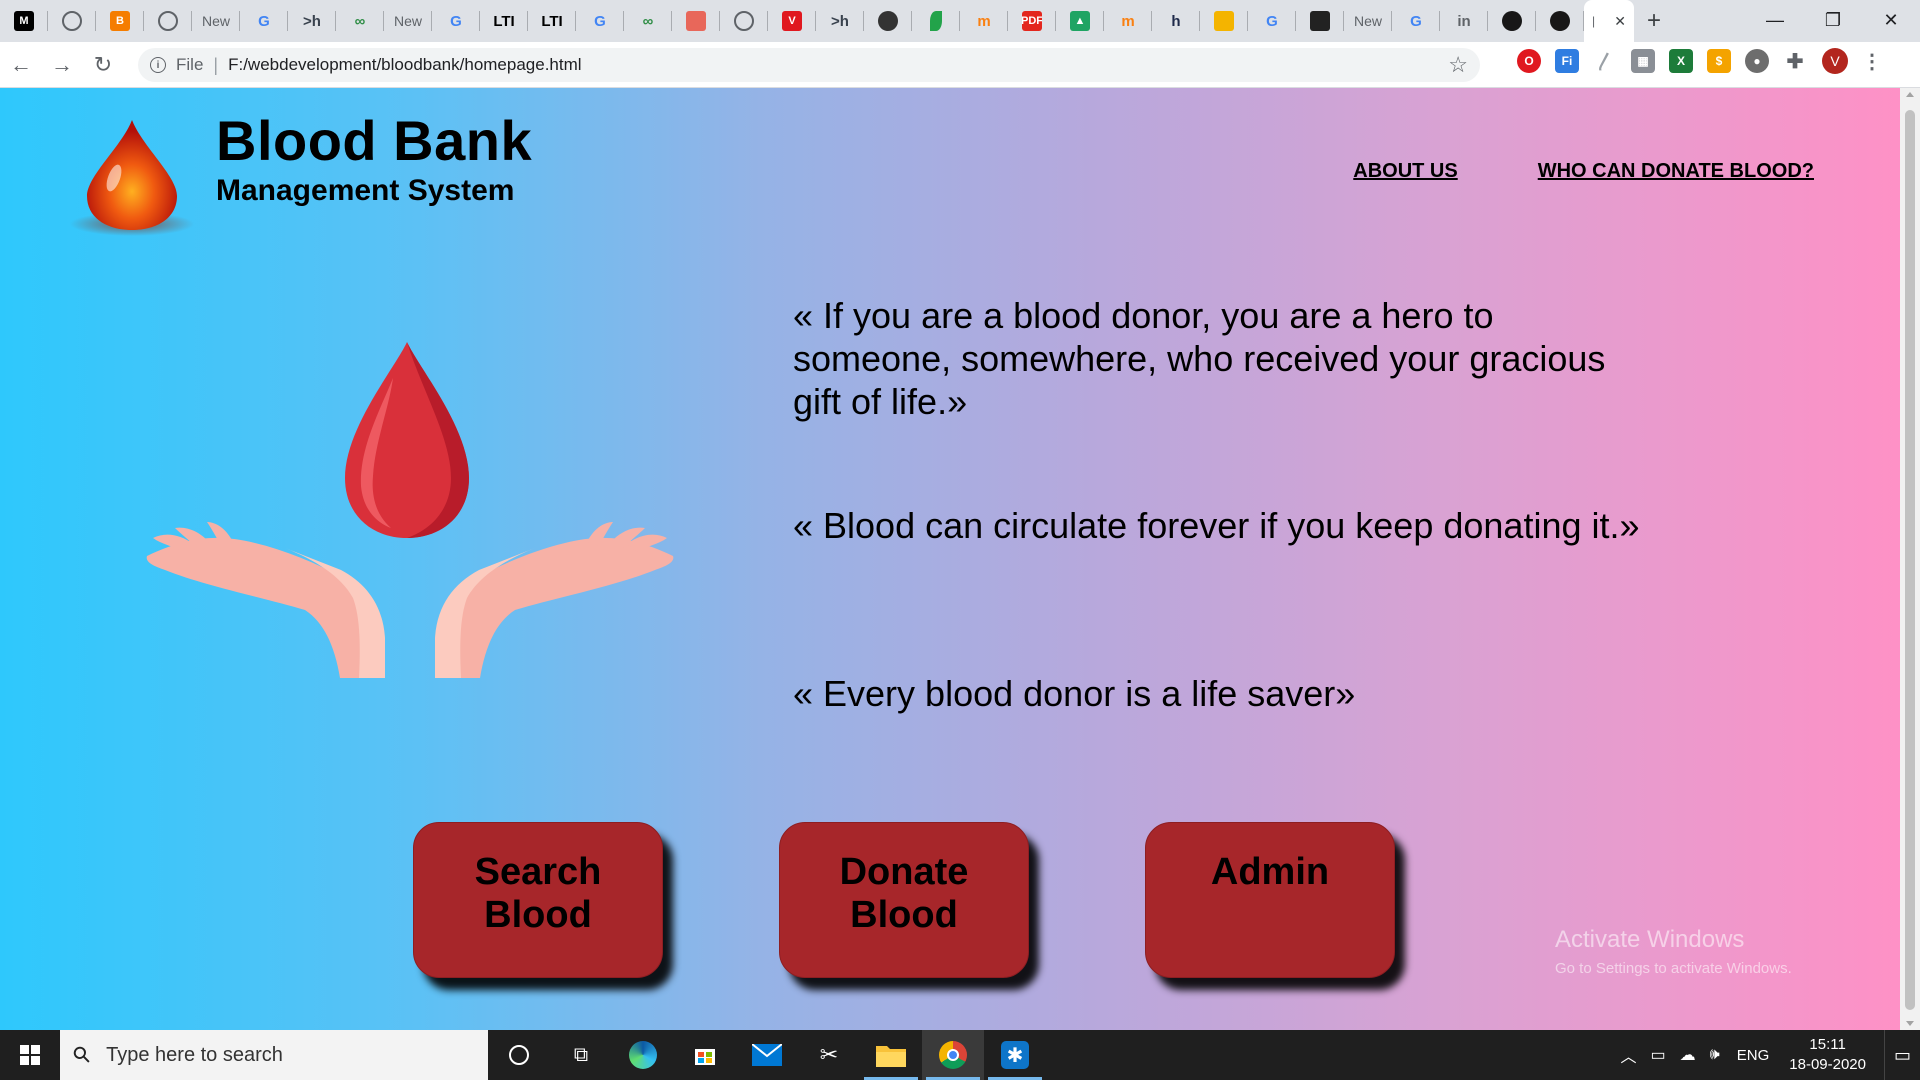 This screenshot has width=1920, height=1080. Describe the element at coordinates (158, 65) in the screenshot. I see `info-icon: i` at that location.